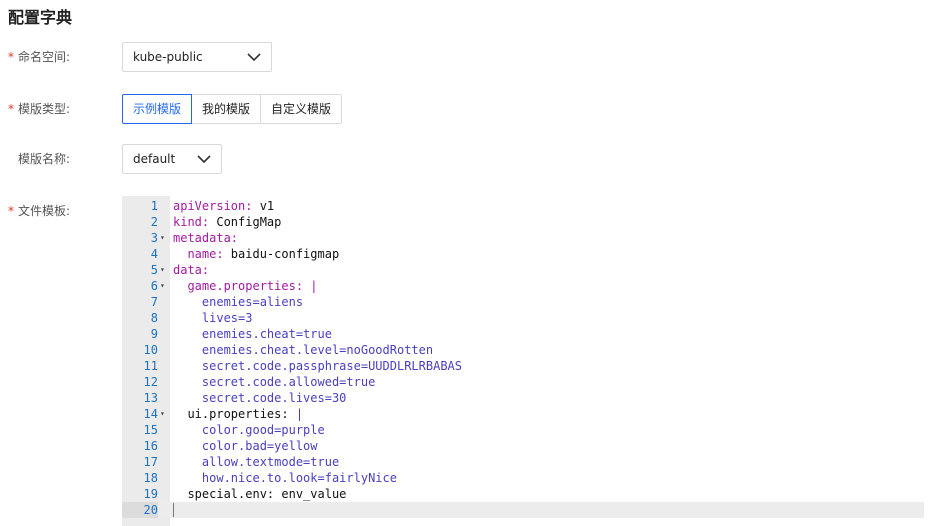 This screenshot has height=526, width=929. I want to click on line-number: 17, so click(150, 462).